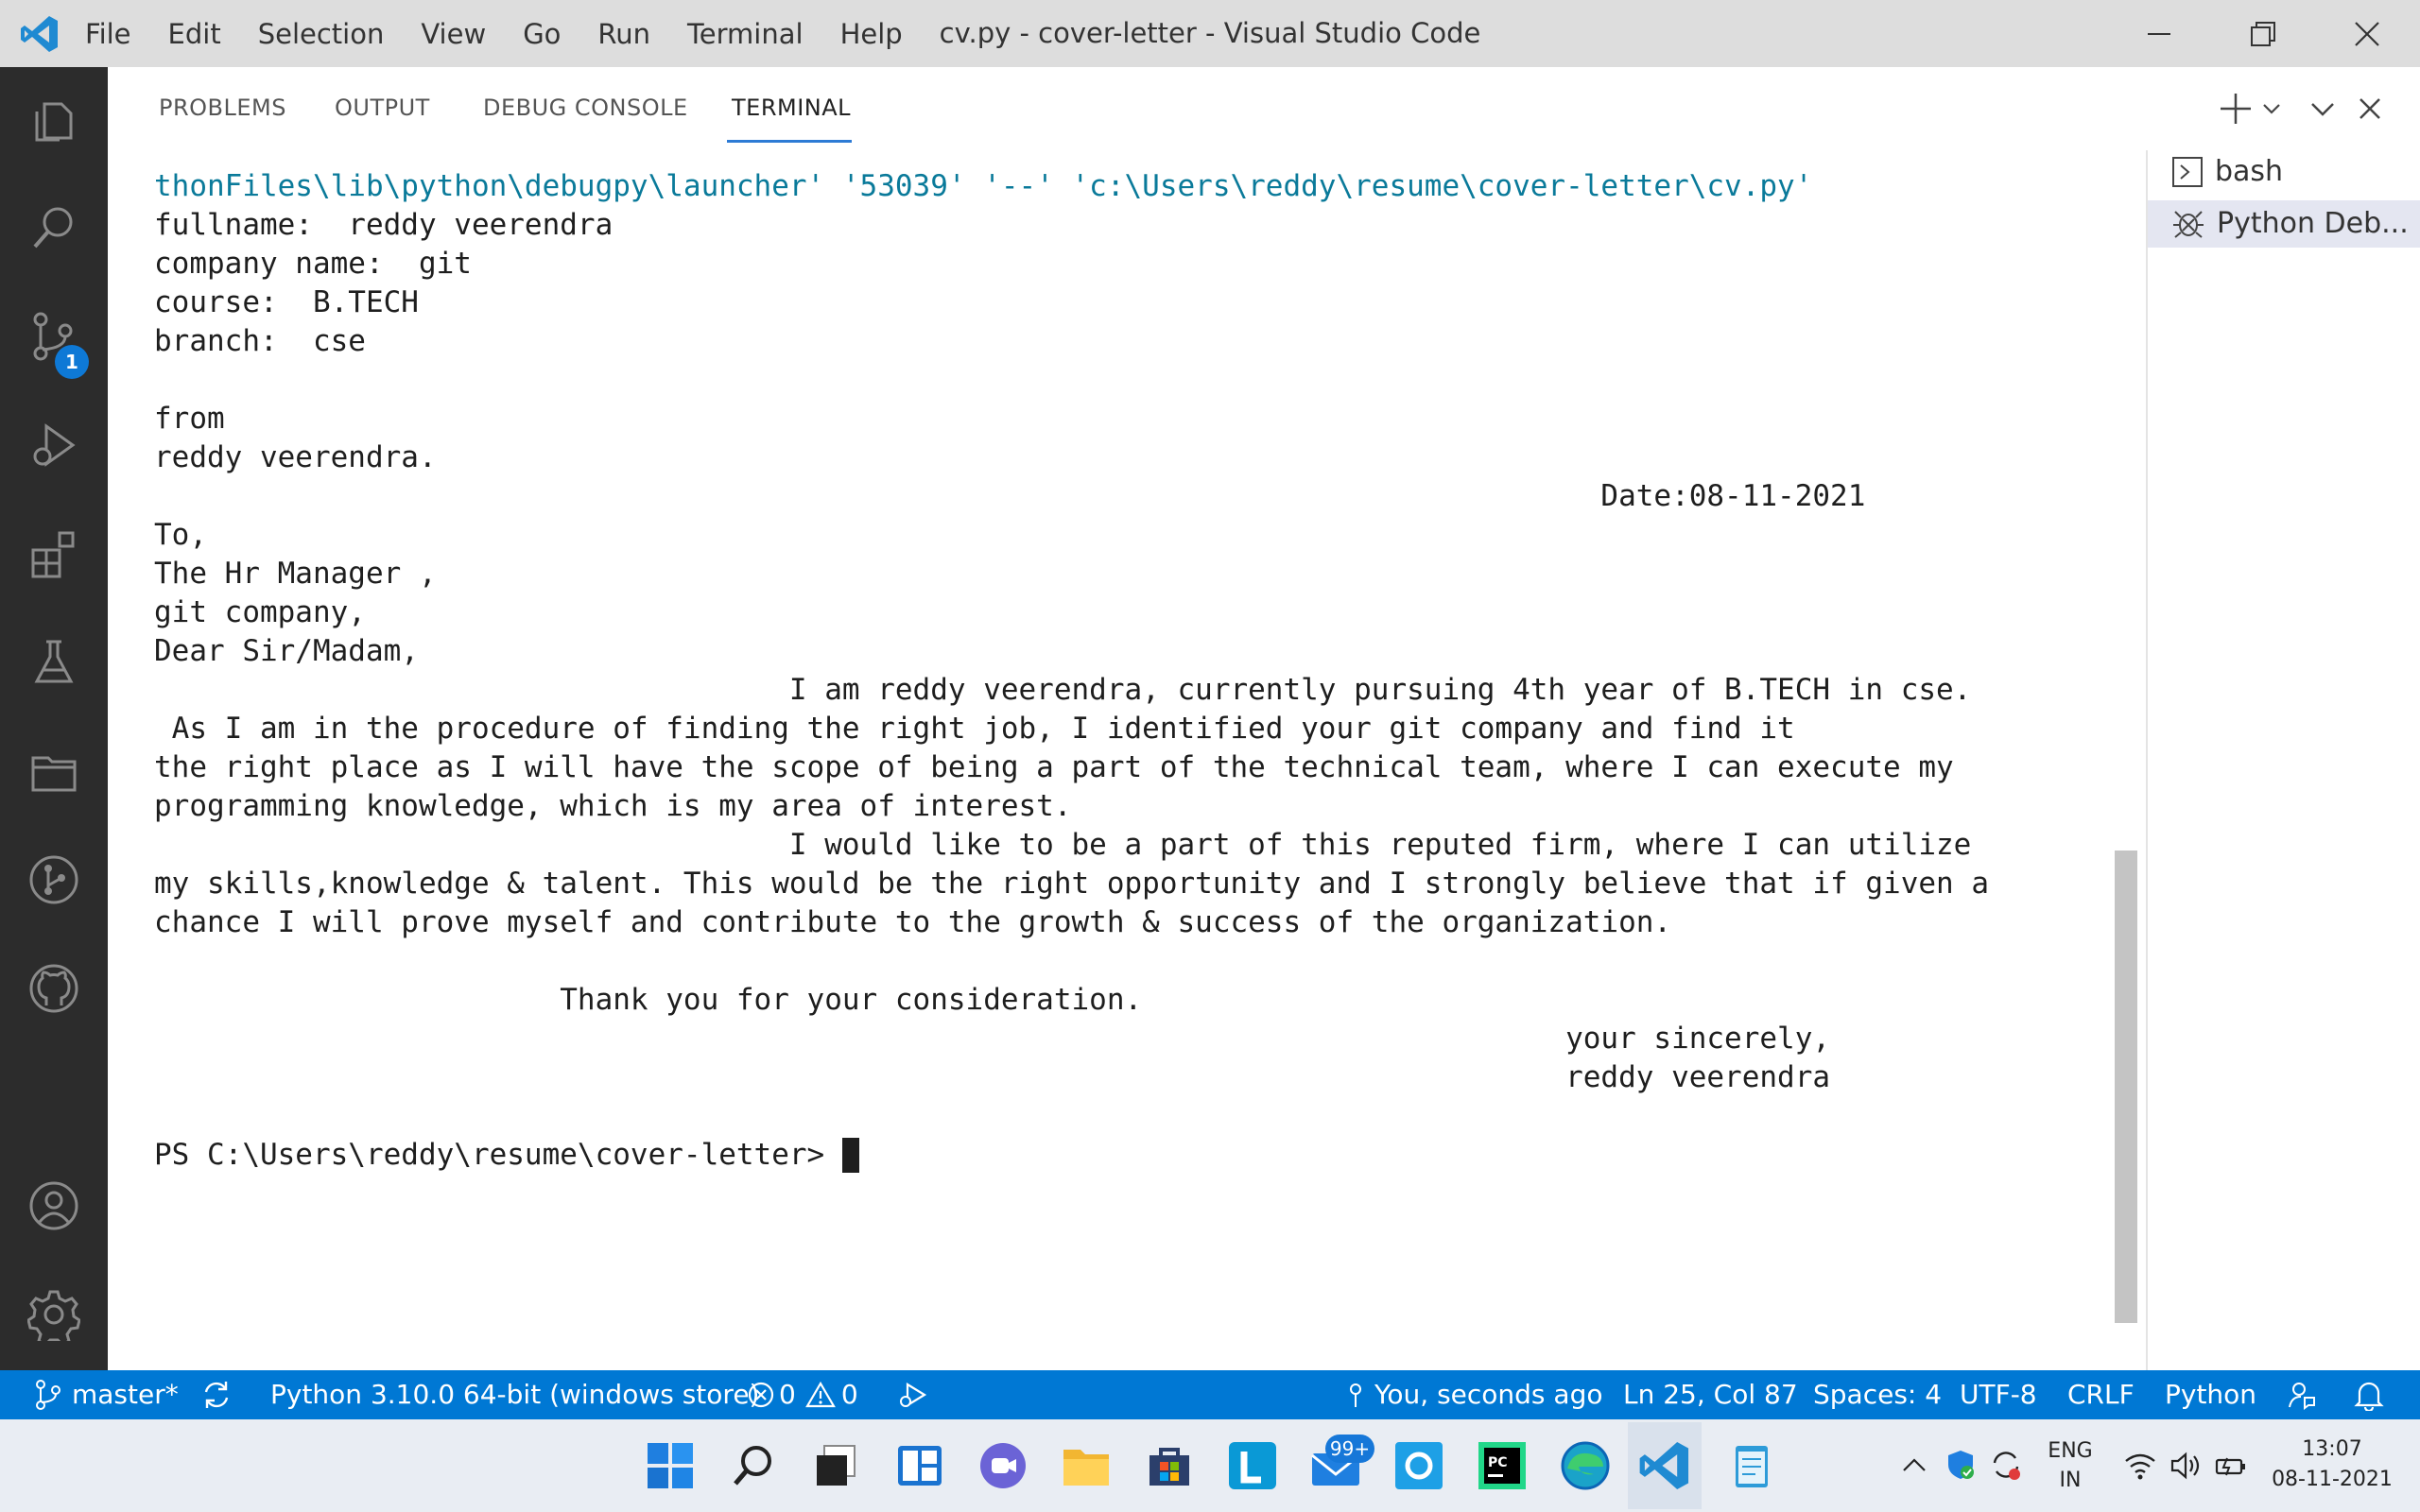 The image size is (2420, 1512). I want to click on wifi-icon, so click(2140, 1466).